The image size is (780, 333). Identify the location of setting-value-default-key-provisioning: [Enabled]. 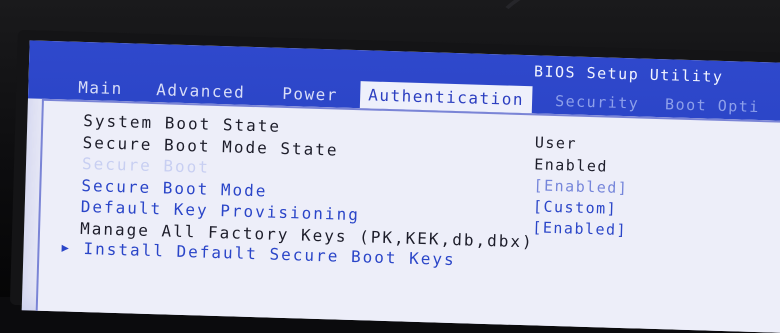
(579, 228).